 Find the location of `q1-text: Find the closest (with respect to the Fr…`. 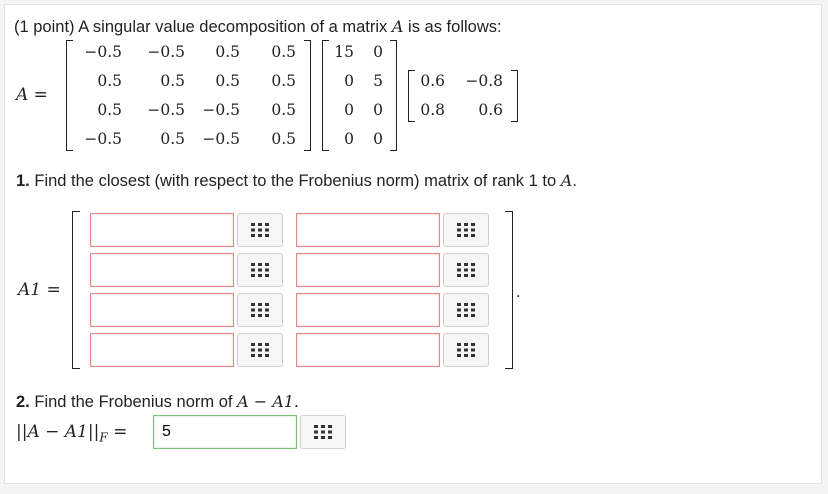

q1-text: Find the closest (with respect to the Fr… is located at coordinates (295, 181).